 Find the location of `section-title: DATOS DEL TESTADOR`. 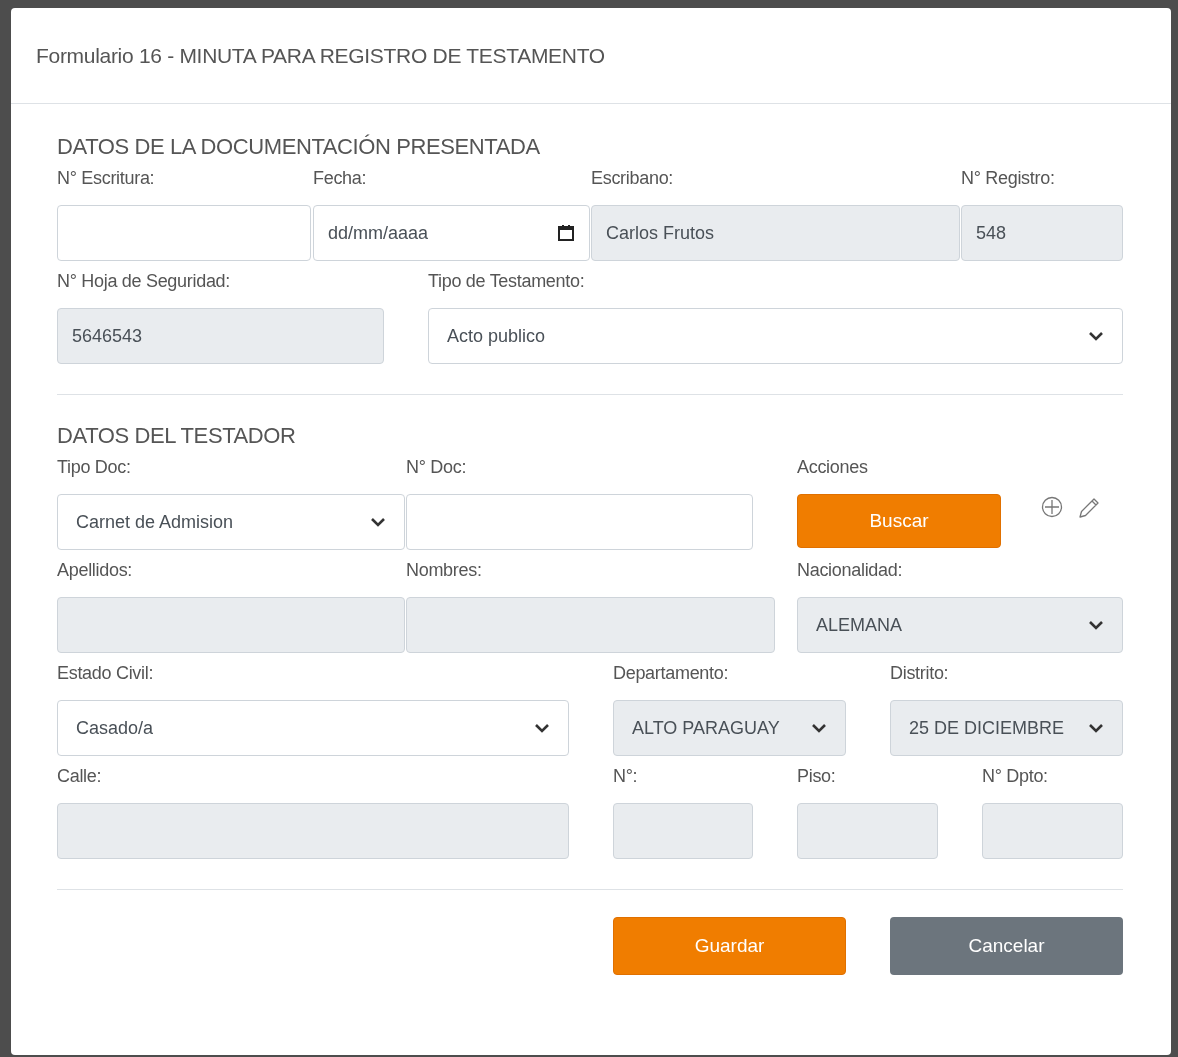

section-title: DATOS DEL TESTADOR is located at coordinates (177, 436).